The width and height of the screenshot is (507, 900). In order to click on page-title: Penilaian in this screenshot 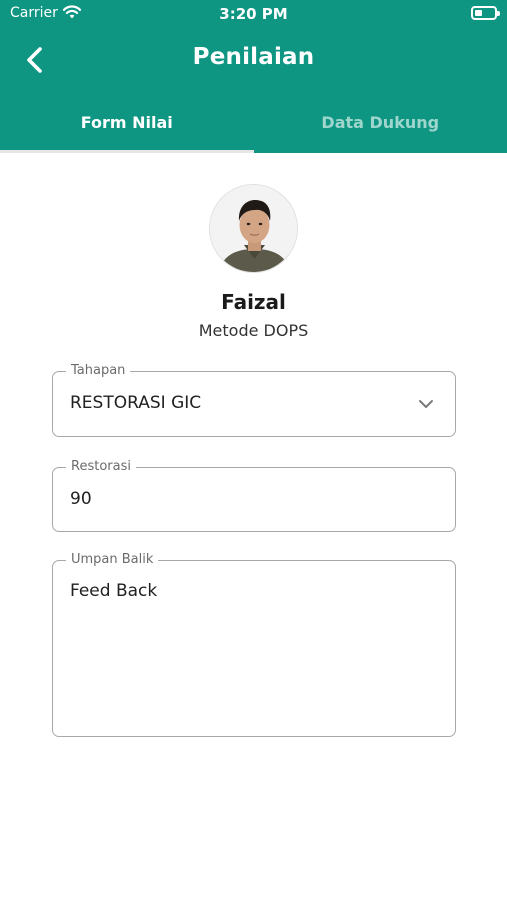, I will do `click(253, 57)`.